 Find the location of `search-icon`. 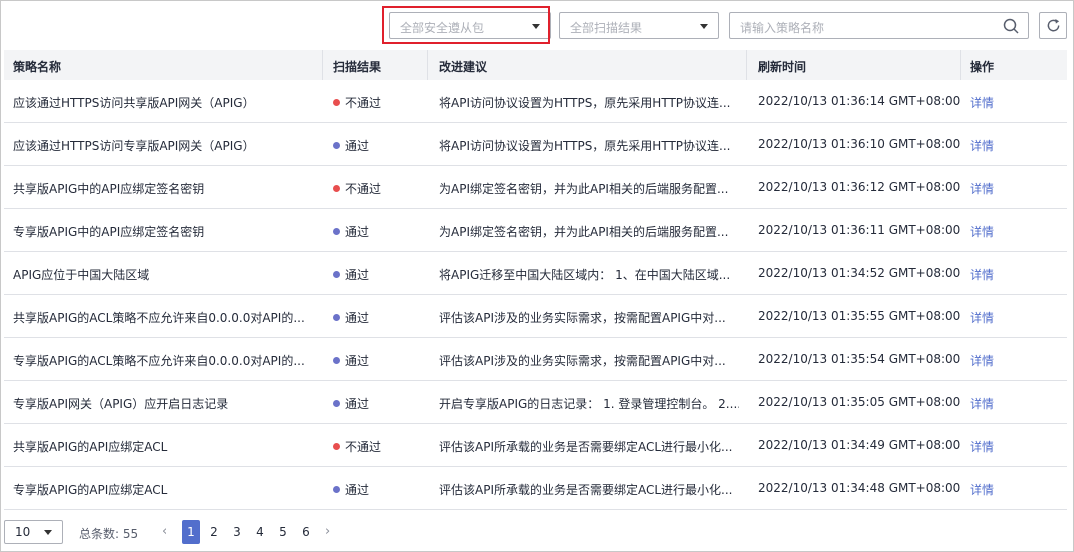

search-icon is located at coordinates (1011, 27).